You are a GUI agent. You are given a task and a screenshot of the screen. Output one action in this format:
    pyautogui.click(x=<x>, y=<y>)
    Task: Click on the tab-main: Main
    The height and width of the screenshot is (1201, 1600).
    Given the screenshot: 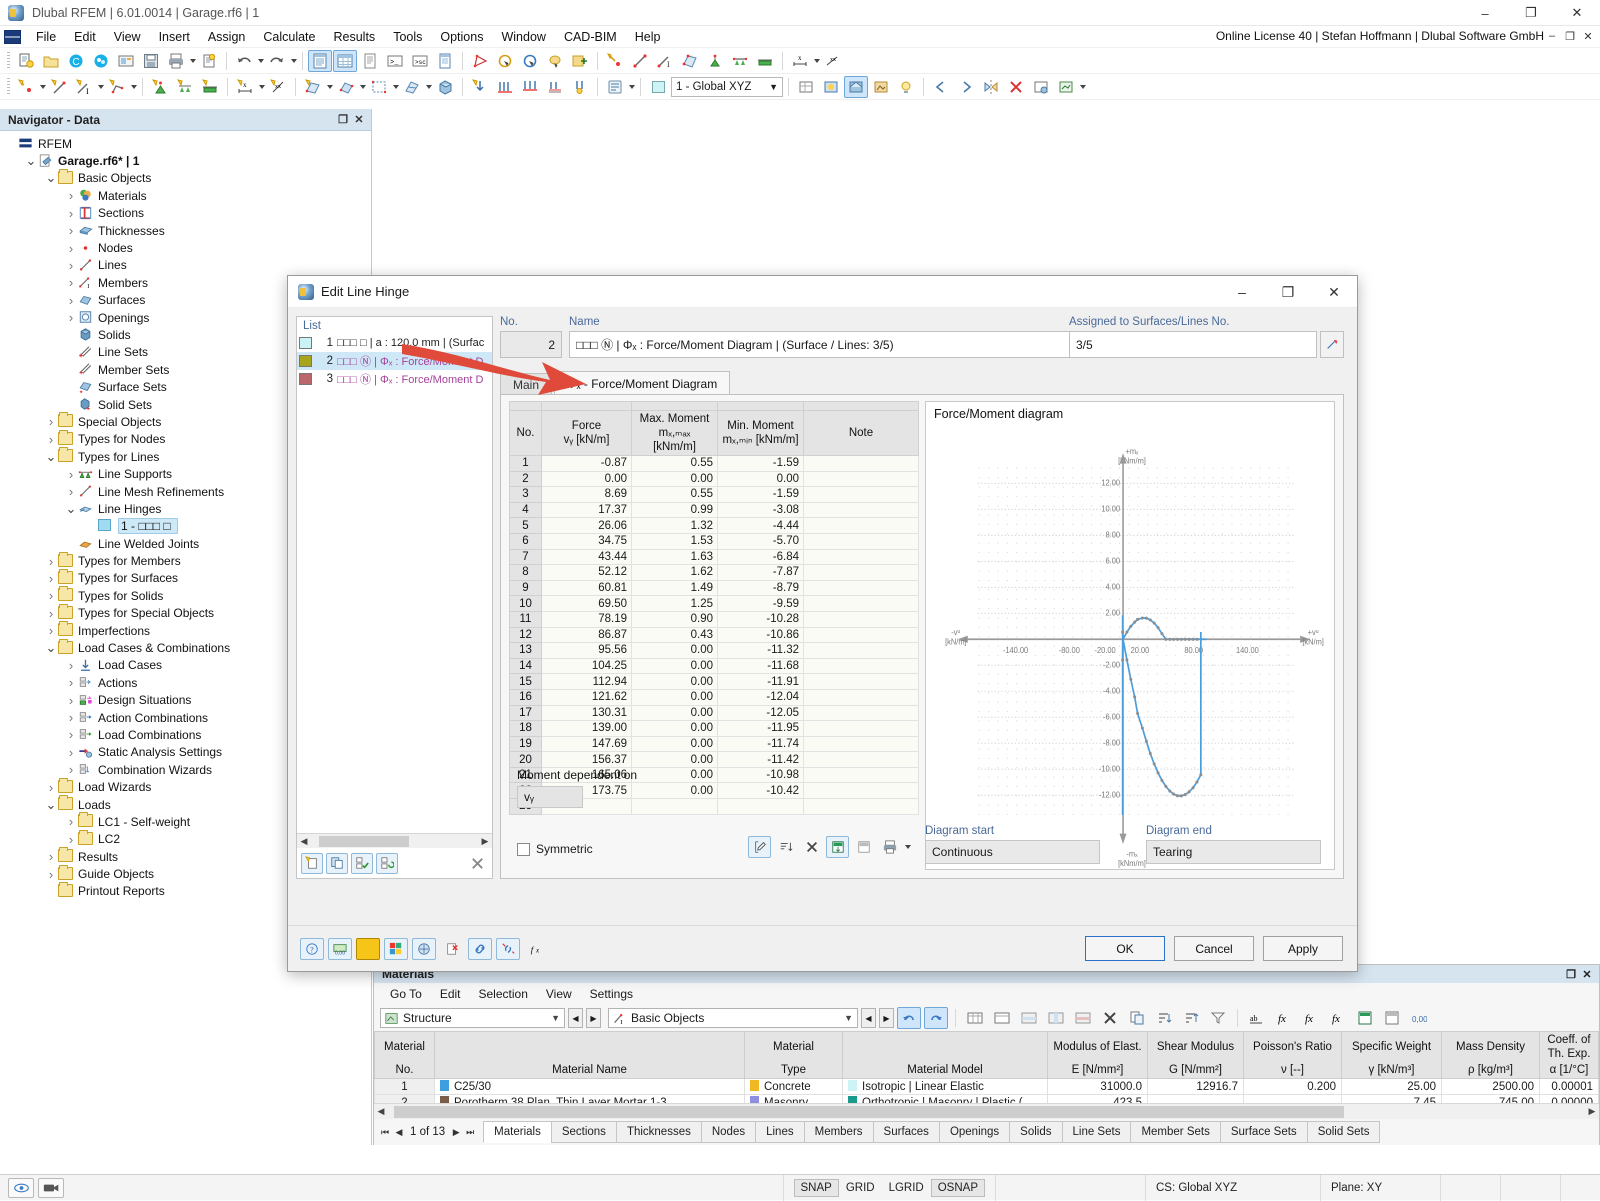 What is the action you would take?
    pyautogui.click(x=526, y=384)
    